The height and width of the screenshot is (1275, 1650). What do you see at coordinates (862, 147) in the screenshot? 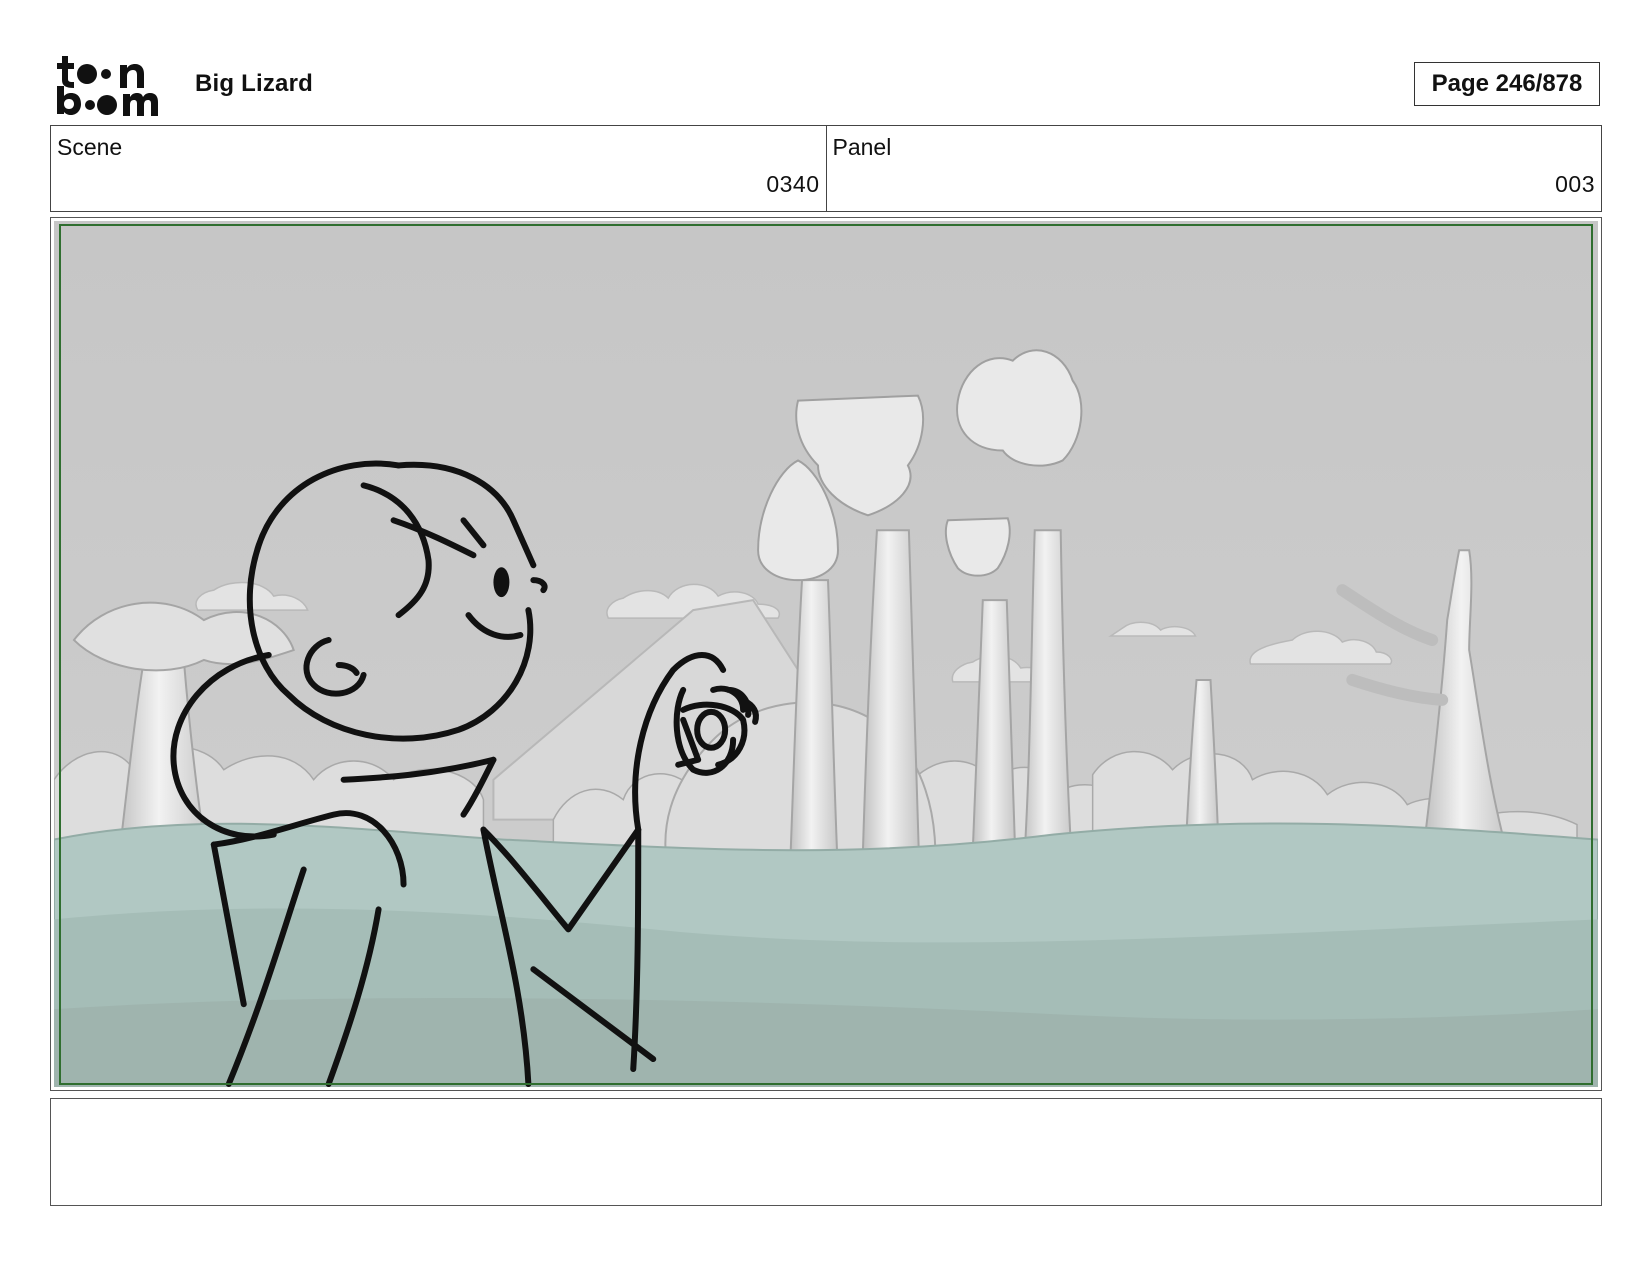
I see `panel-label: Panel` at bounding box center [862, 147].